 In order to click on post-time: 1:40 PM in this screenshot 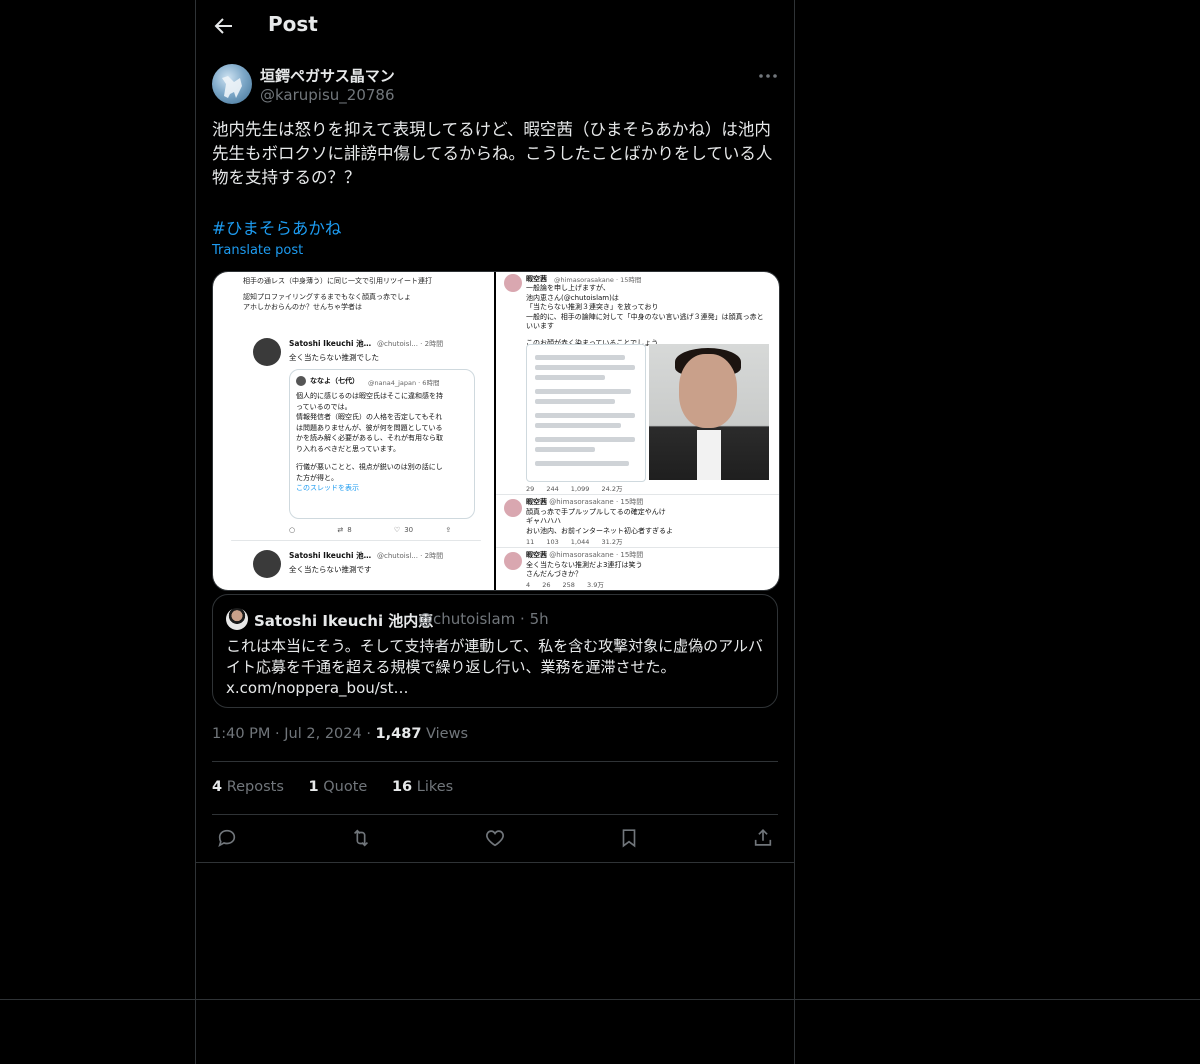, I will do `click(241, 734)`.